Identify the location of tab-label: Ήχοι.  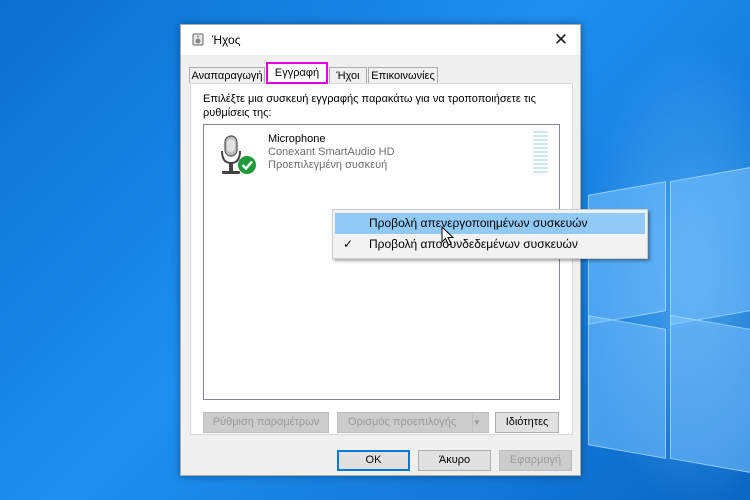
(348, 76).